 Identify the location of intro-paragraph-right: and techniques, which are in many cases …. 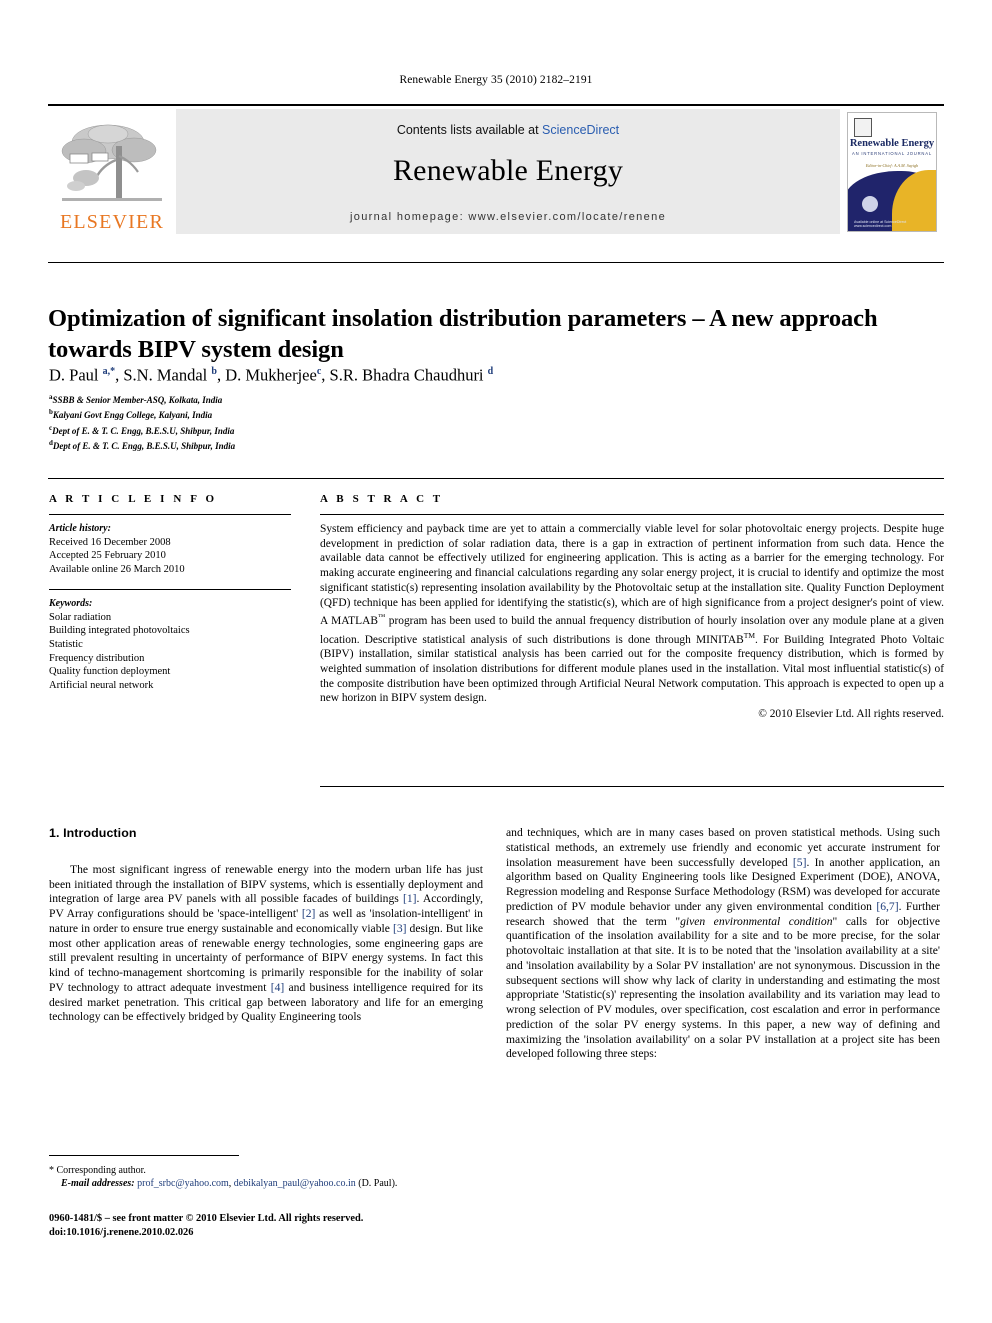
(723, 943).